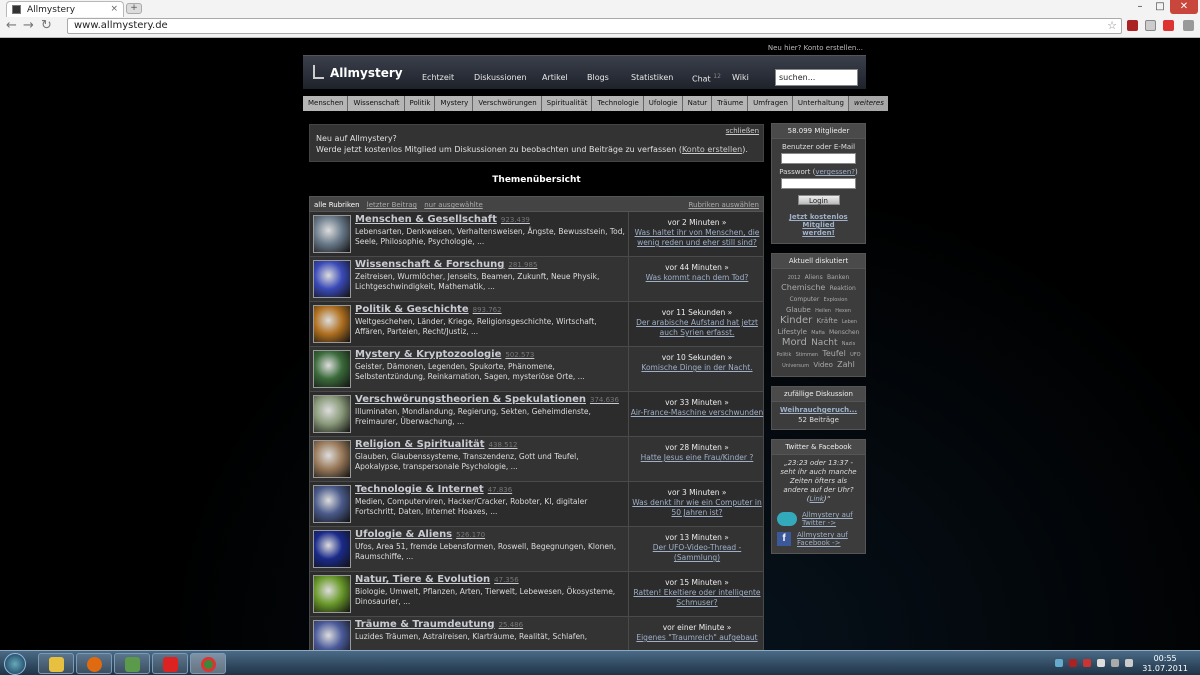 This screenshot has width=1200, height=675. What do you see at coordinates (794, 278) in the screenshot?
I see `tag-link: 2012` at bounding box center [794, 278].